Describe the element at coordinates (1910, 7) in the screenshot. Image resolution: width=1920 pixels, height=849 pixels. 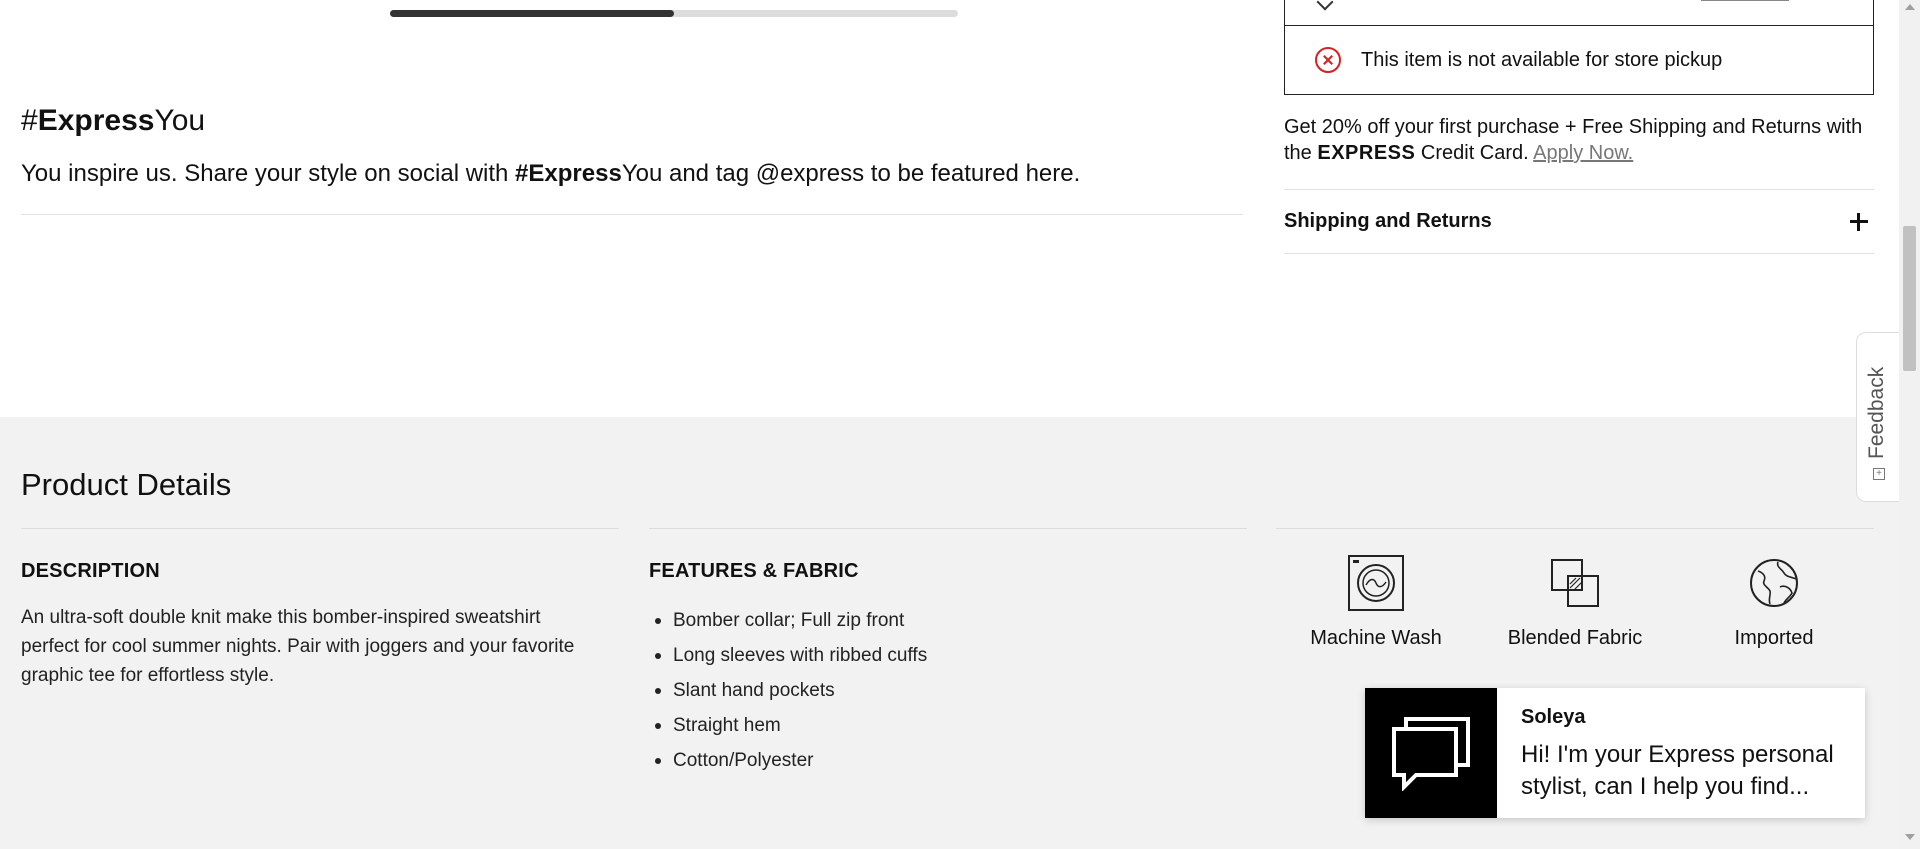
I see `scroll-up-arrow-icon` at that location.